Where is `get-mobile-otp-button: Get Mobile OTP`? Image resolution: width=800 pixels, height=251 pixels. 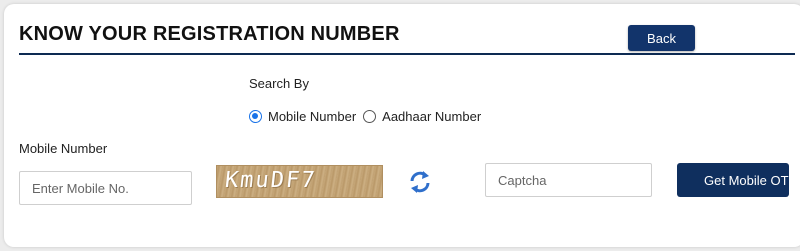 get-mobile-otp-button: Get Mobile OTP is located at coordinates (733, 180).